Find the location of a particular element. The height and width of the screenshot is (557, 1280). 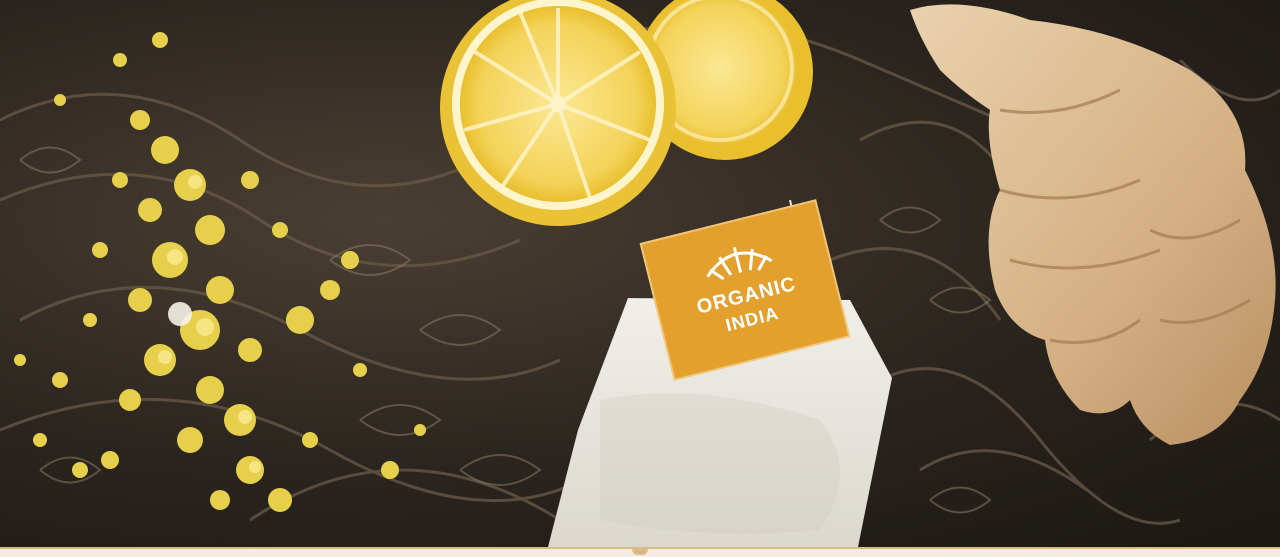

bottom-strip is located at coordinates (640, 552).